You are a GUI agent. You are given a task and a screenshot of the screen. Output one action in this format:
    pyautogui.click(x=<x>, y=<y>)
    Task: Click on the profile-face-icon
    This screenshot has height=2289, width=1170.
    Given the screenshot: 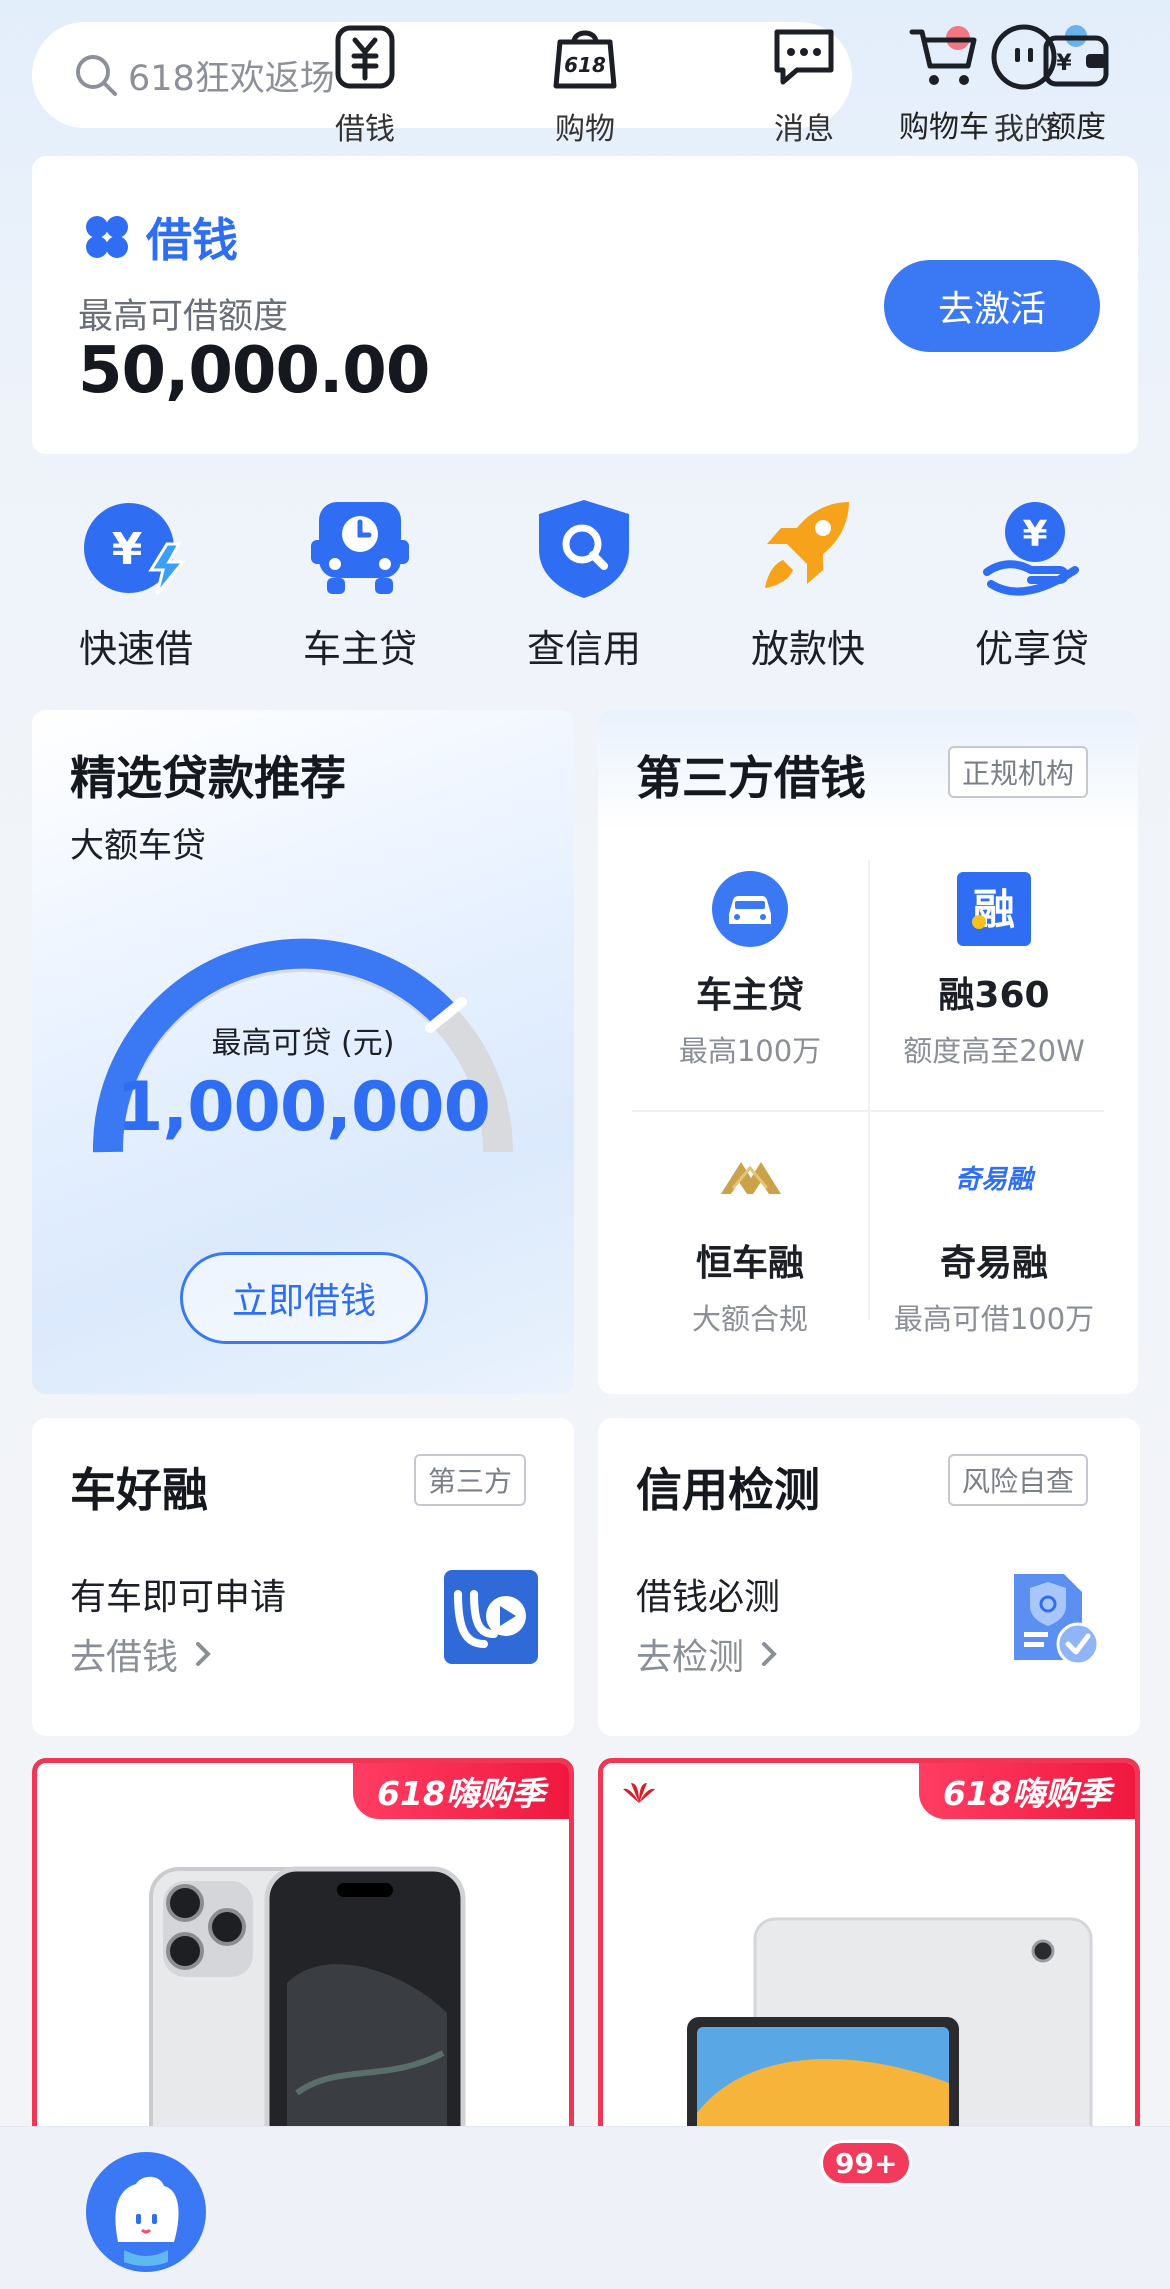 What is the action you would take?
    pyautogui.click(x=1024, y=57)
    